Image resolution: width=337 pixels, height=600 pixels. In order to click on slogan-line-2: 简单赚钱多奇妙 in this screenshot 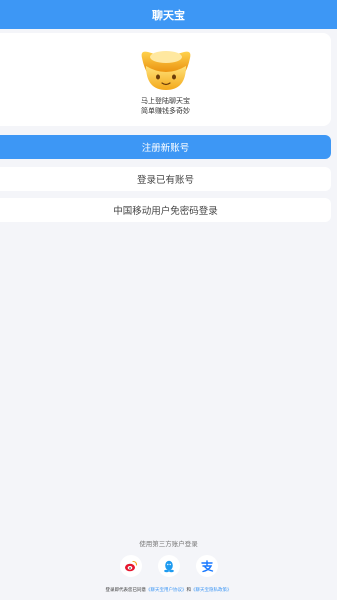, I will do `click(165, 111)`.